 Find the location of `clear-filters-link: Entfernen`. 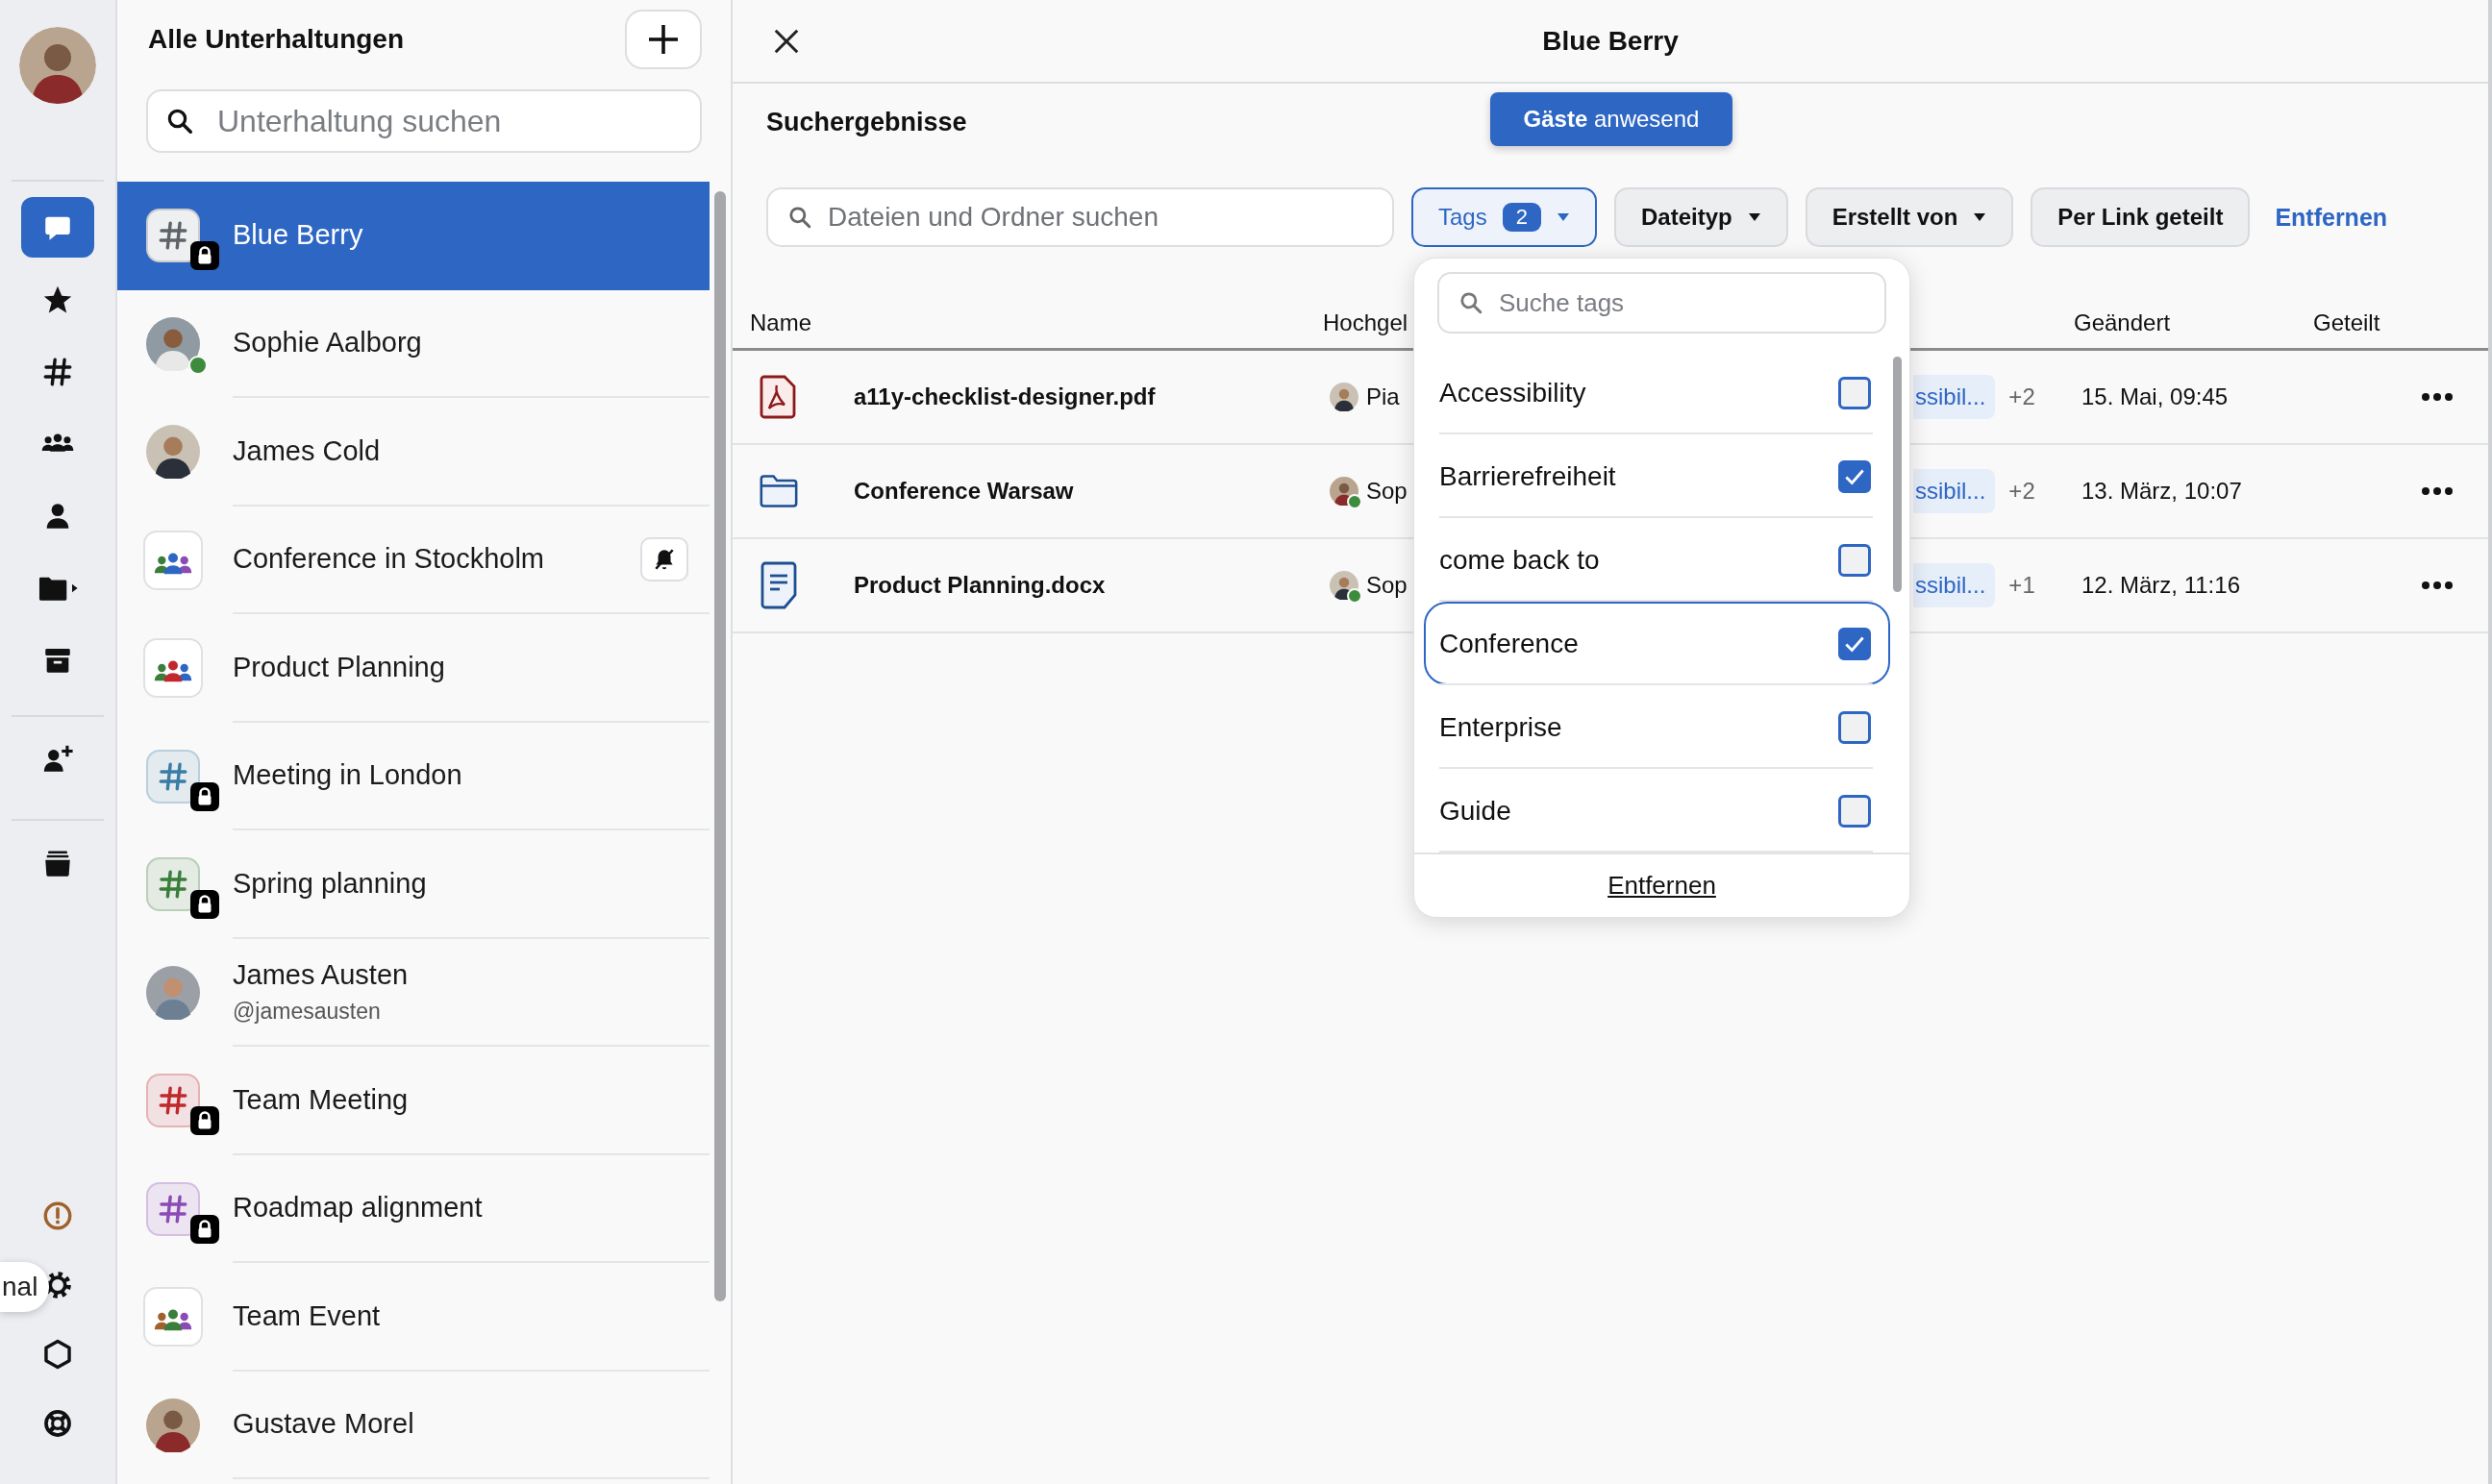

clear-filters-link: Entfernen is located at coordinates (2331, 217).